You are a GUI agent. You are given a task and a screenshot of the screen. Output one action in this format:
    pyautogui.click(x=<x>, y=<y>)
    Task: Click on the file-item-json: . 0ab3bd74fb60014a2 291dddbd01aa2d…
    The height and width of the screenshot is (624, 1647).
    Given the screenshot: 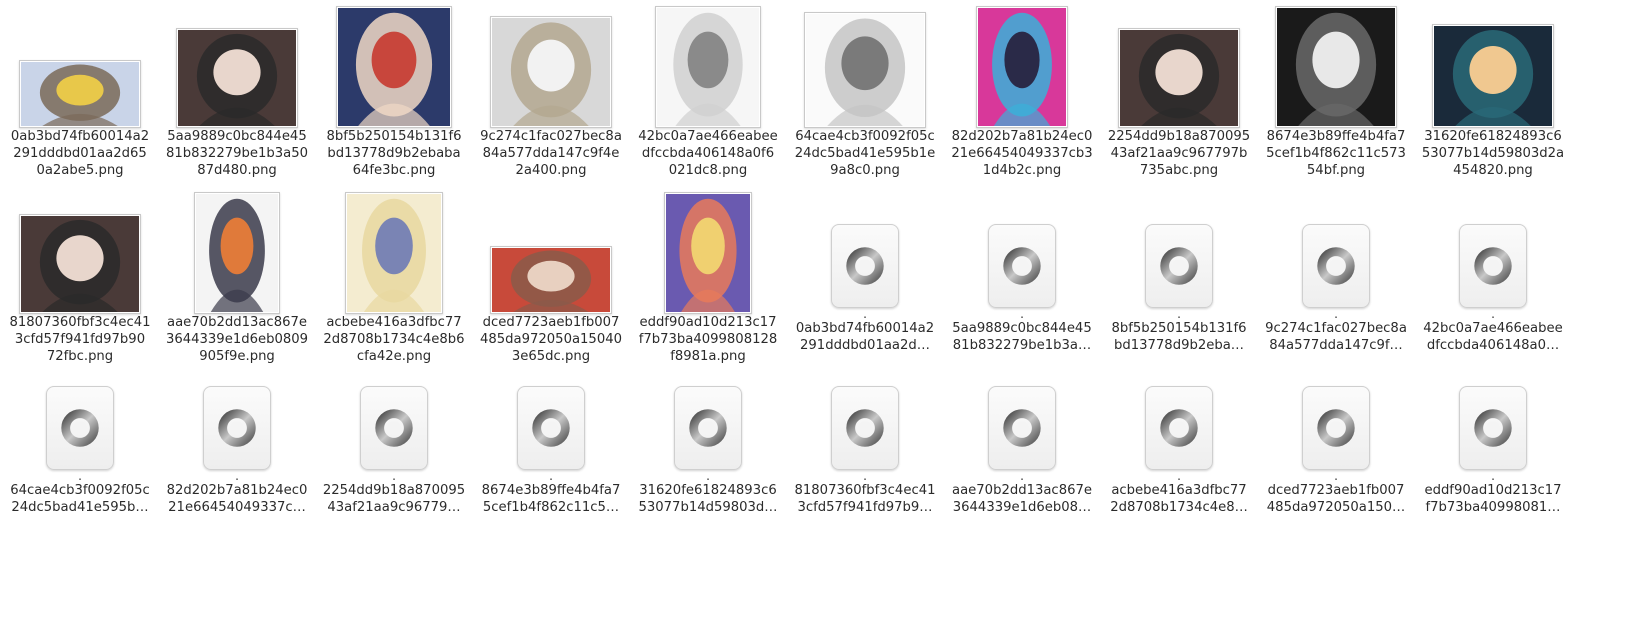 What is the action you would take?
    pyautogui.click(x=865, y=302)
    